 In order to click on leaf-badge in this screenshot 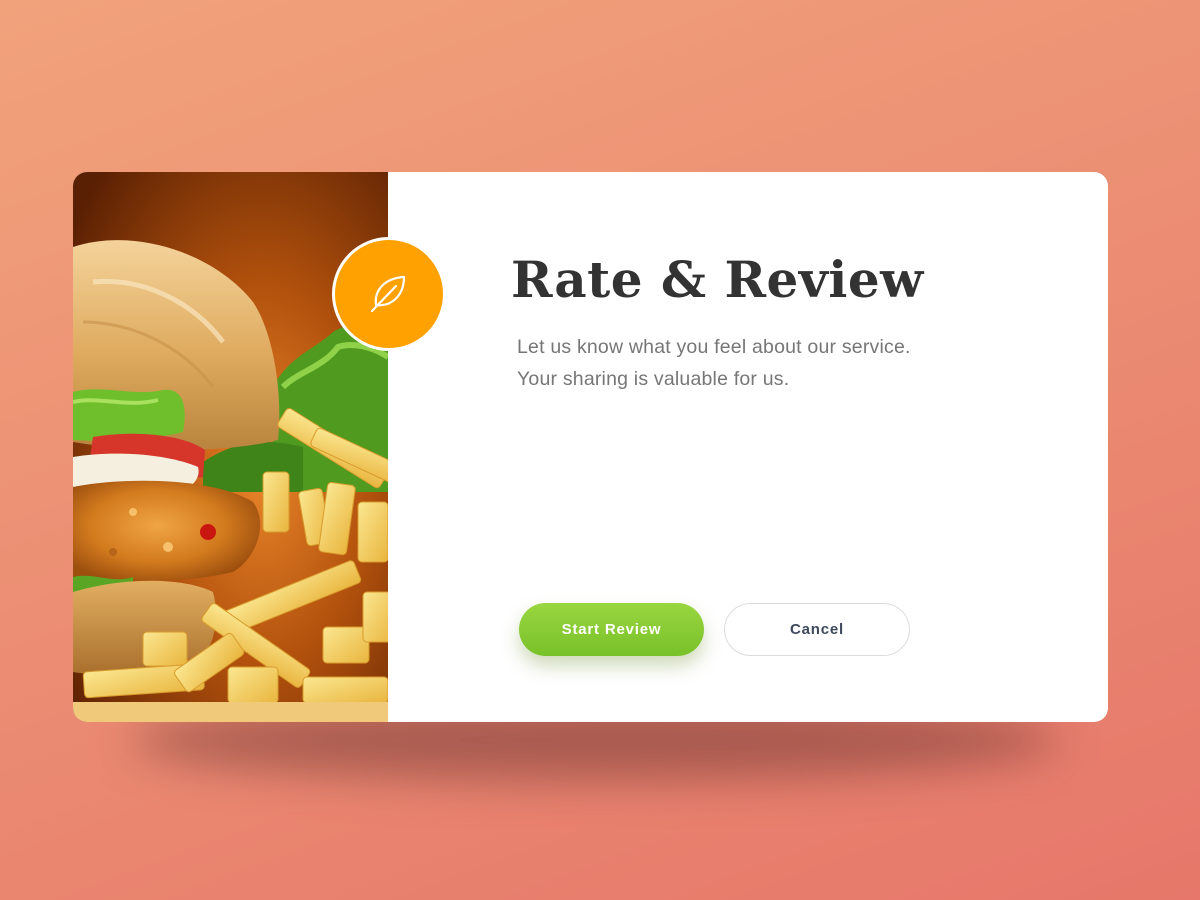, I will do `click(389, 294)`.